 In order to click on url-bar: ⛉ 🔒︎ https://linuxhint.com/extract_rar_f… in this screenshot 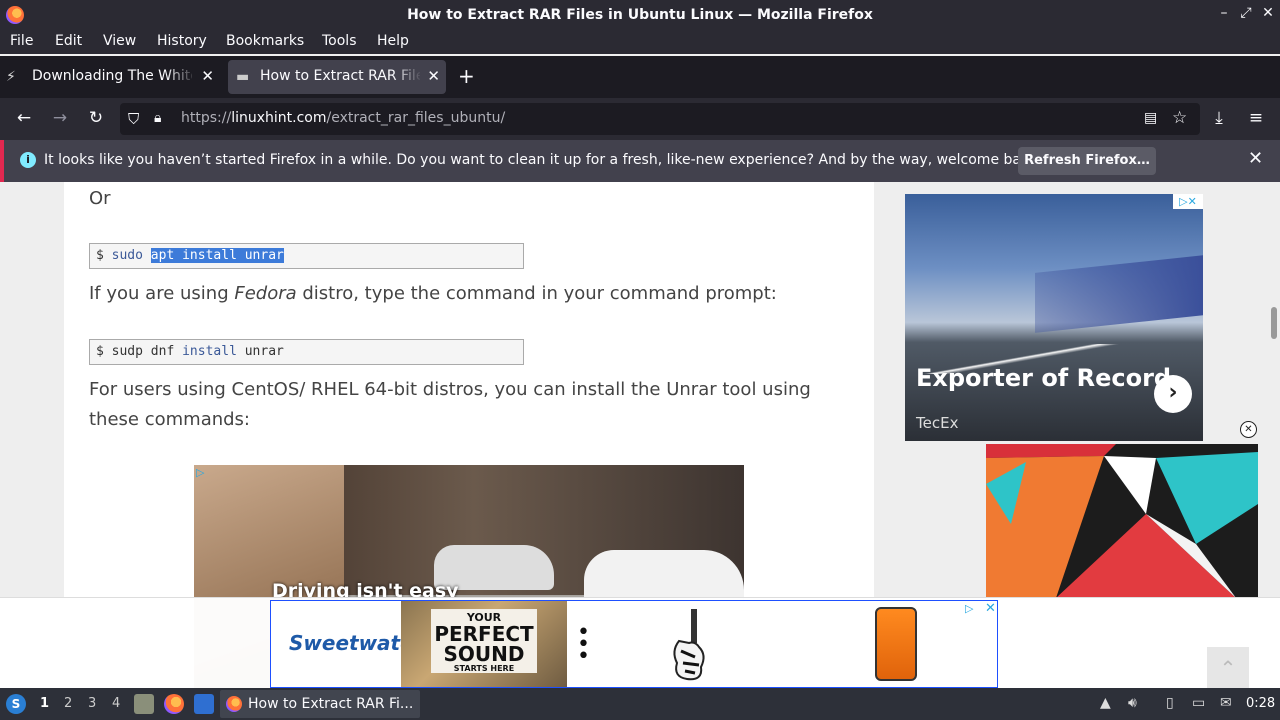, I will do `click(660, 119)`.